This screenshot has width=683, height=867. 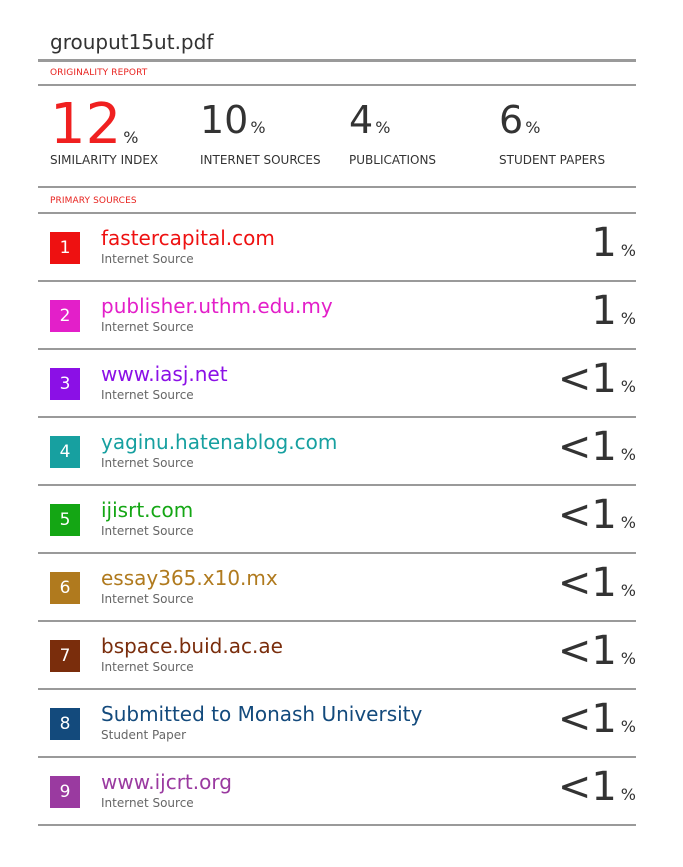 What do you see at coordinates (337, 825) in the screenshot?
I see `row-divider` at bounding box center [337, 825].